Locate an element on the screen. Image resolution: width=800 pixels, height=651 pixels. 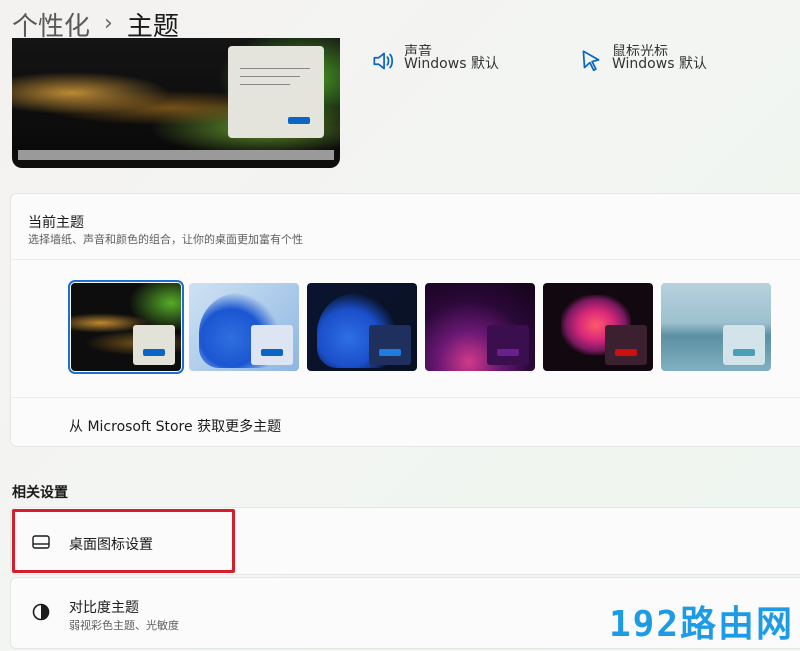
theme-thumb-windows-dark is located at coordinates (362, 327).